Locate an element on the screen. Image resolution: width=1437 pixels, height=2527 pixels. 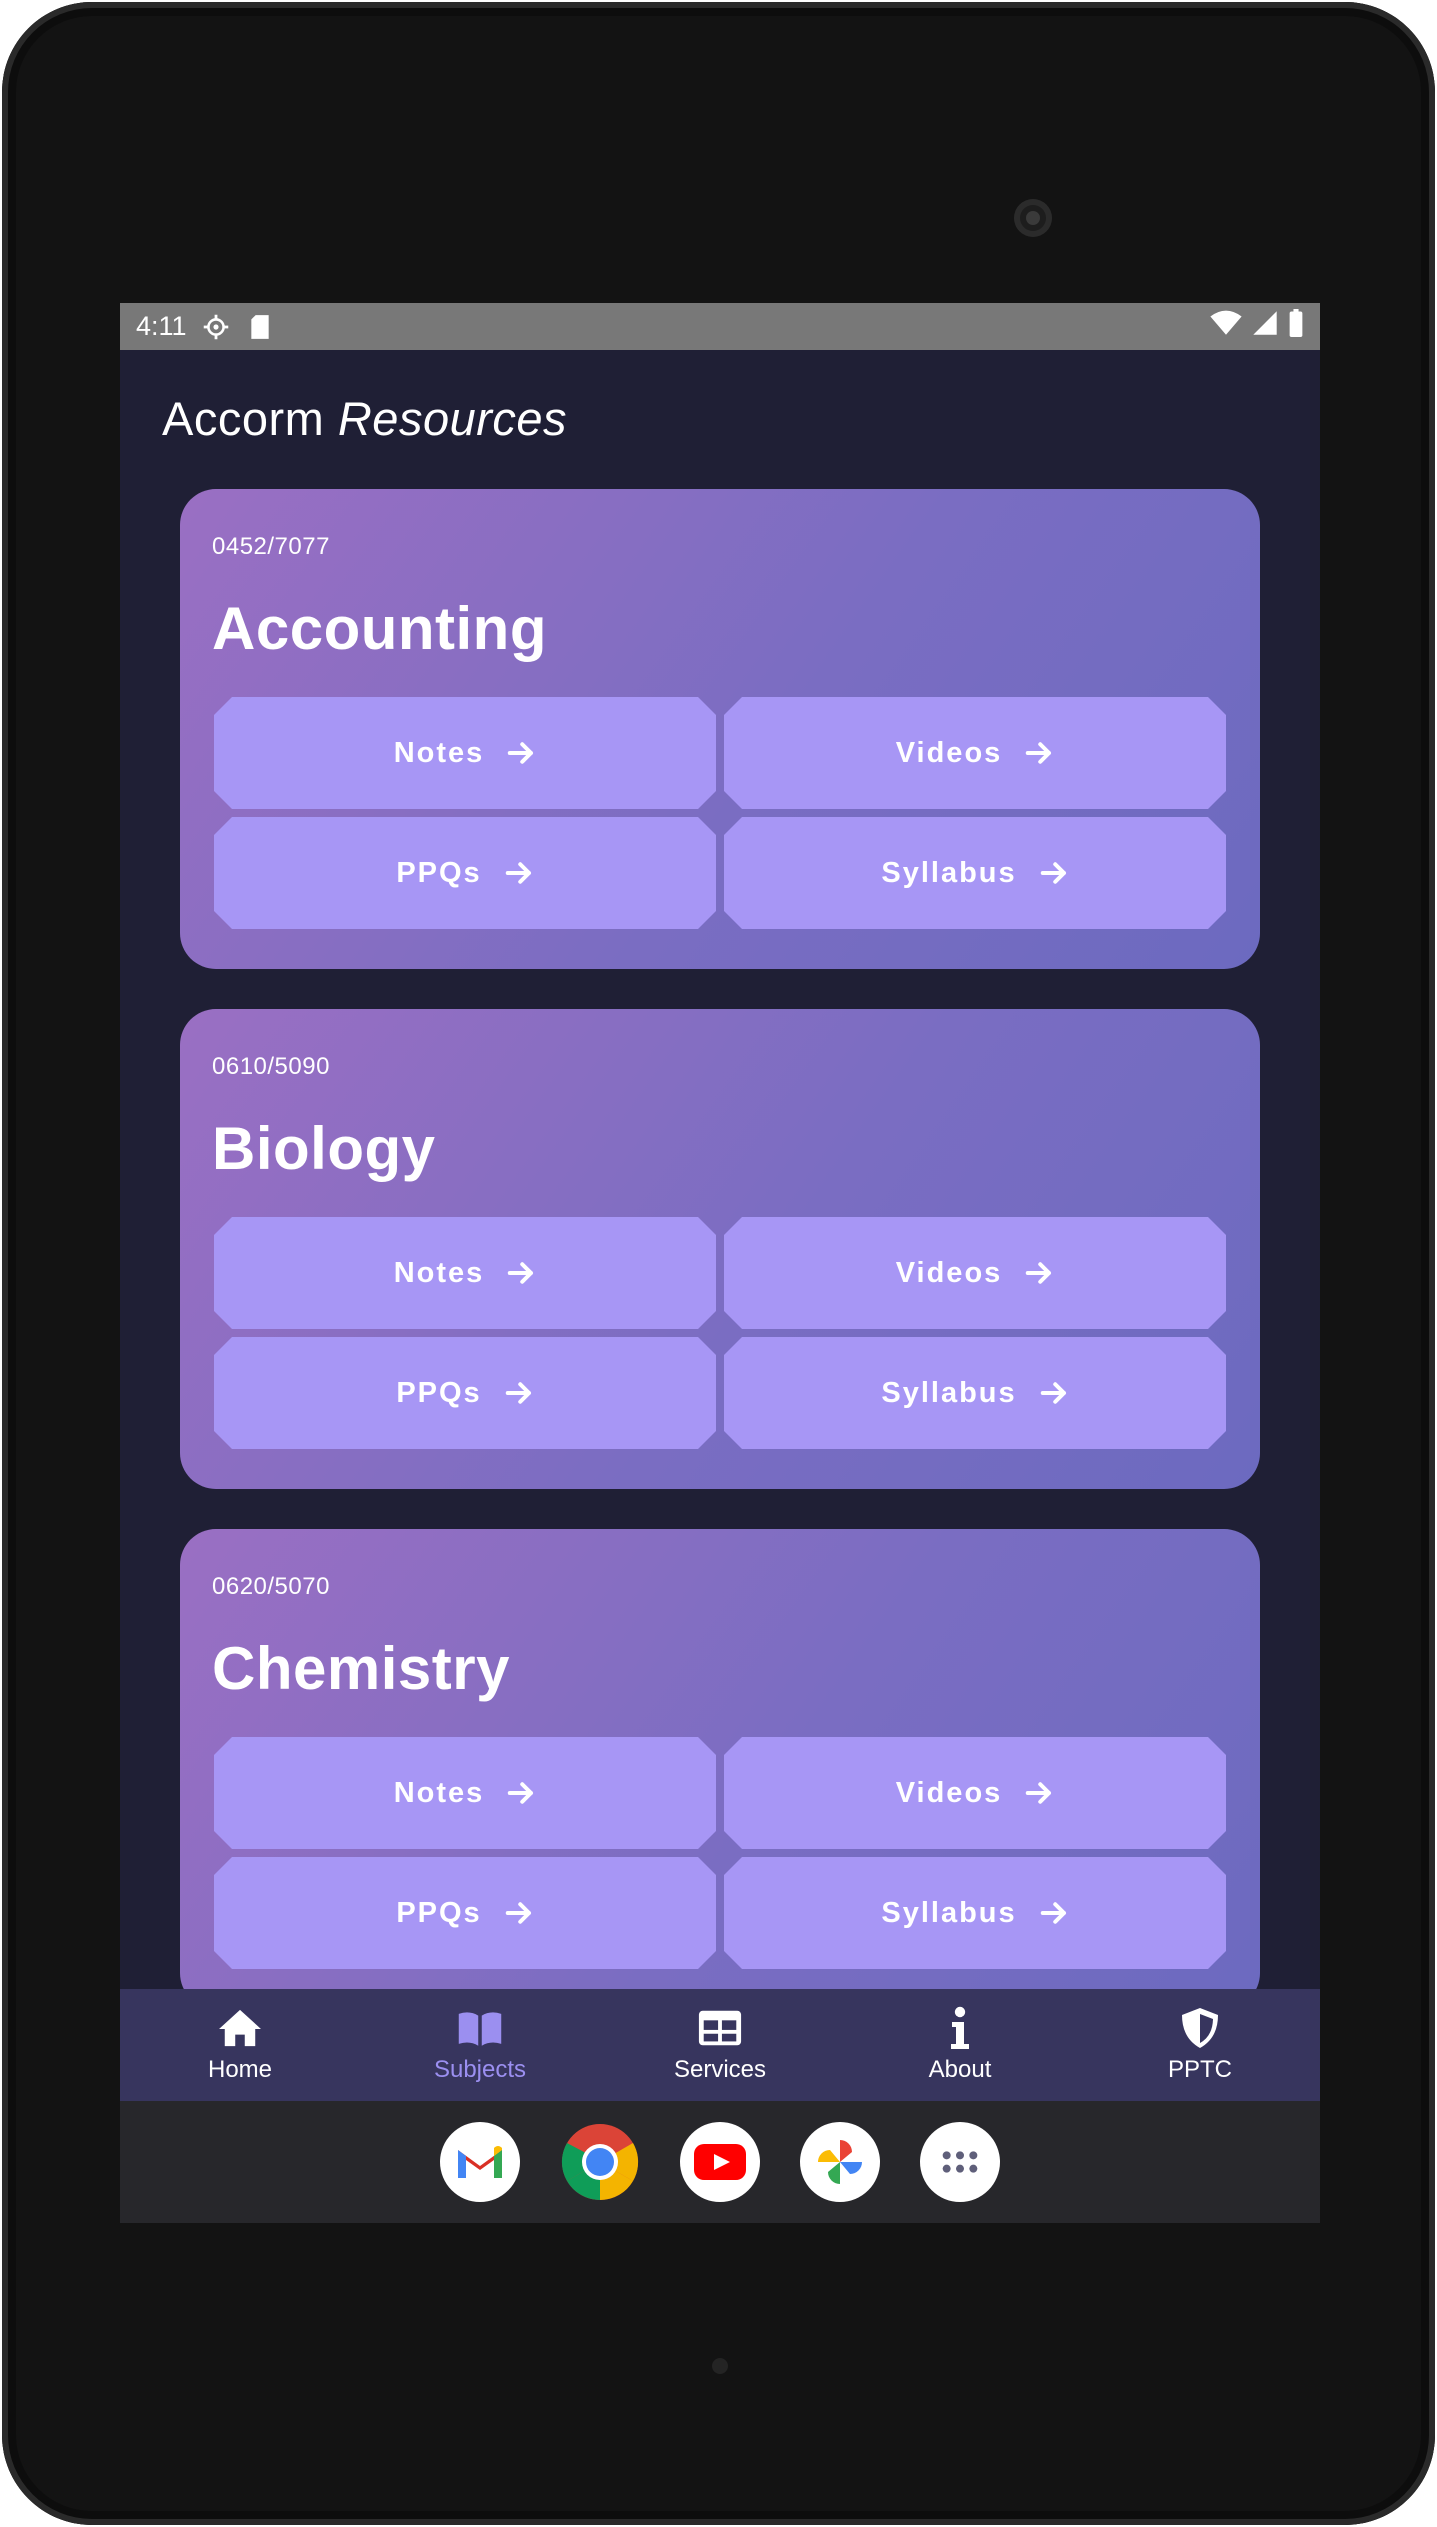
nav-label: PPTC is located at coordinates (1199, 2069).